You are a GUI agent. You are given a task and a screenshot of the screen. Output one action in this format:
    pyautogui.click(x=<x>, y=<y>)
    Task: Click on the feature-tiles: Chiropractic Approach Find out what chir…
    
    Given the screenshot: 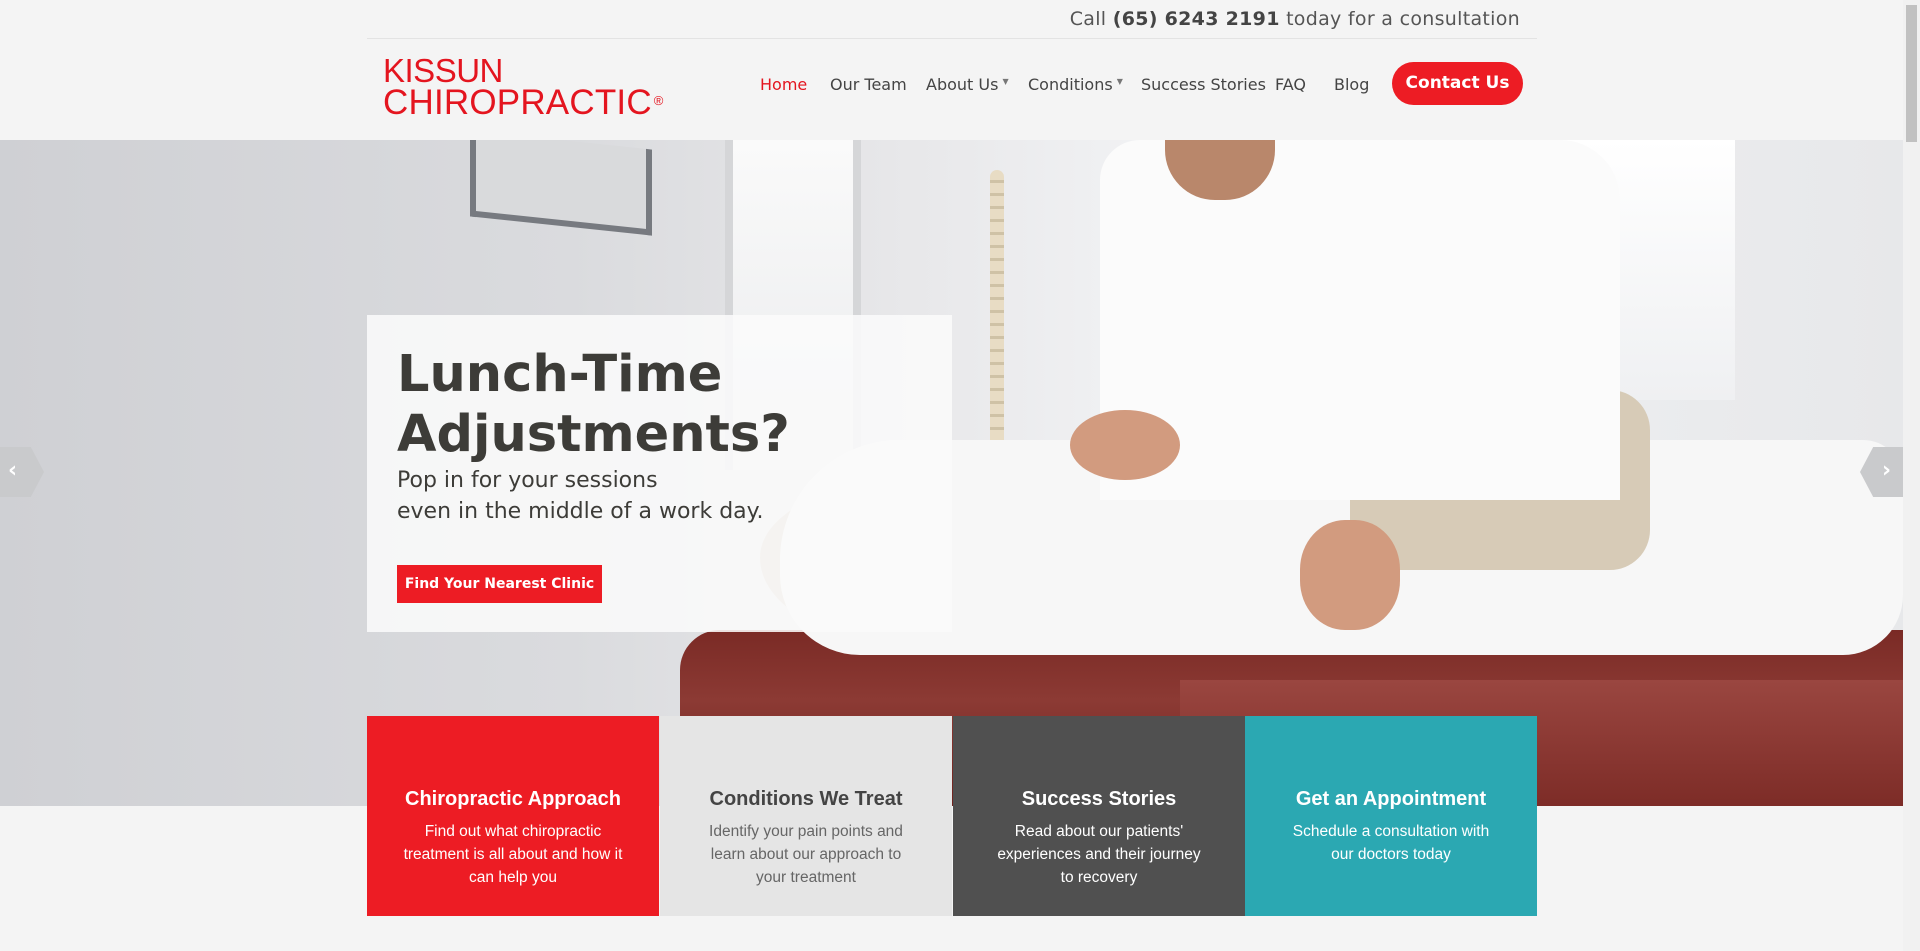 What is the action you would take?
    pyautogui.click(x=952, y=816)
    